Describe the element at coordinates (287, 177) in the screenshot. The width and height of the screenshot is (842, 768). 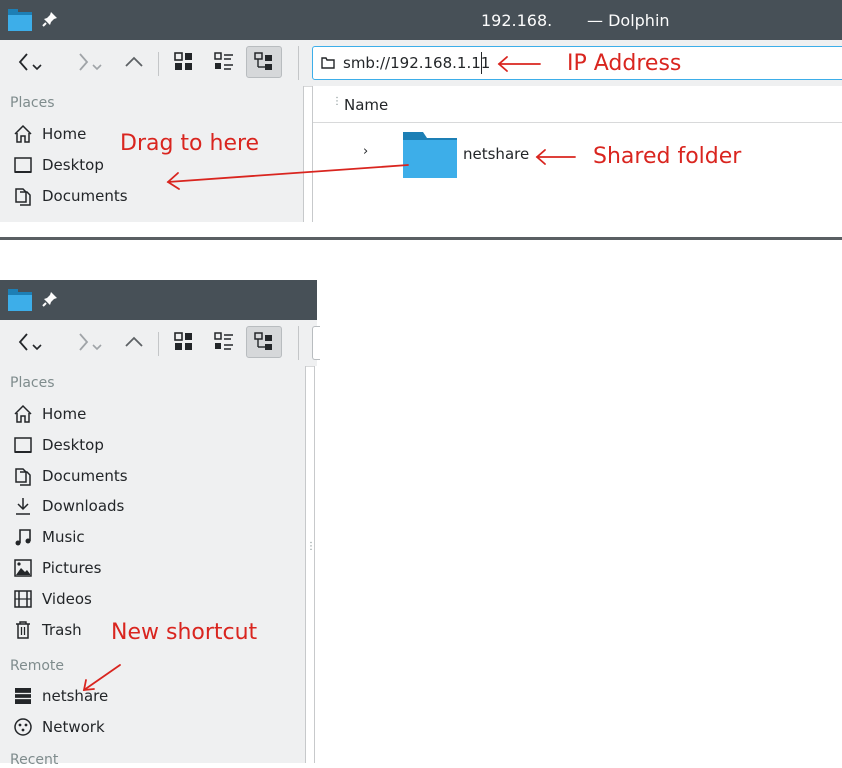
I see `arrow-drag-path` at that location.